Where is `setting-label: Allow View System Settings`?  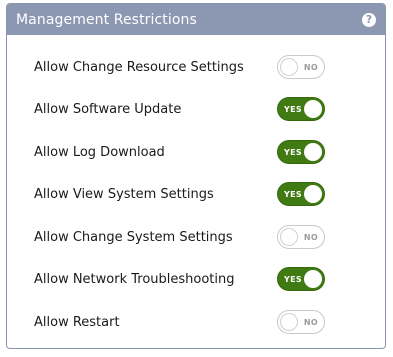 setting-label: Allow View System Settings is located at coordinates (124, 194).